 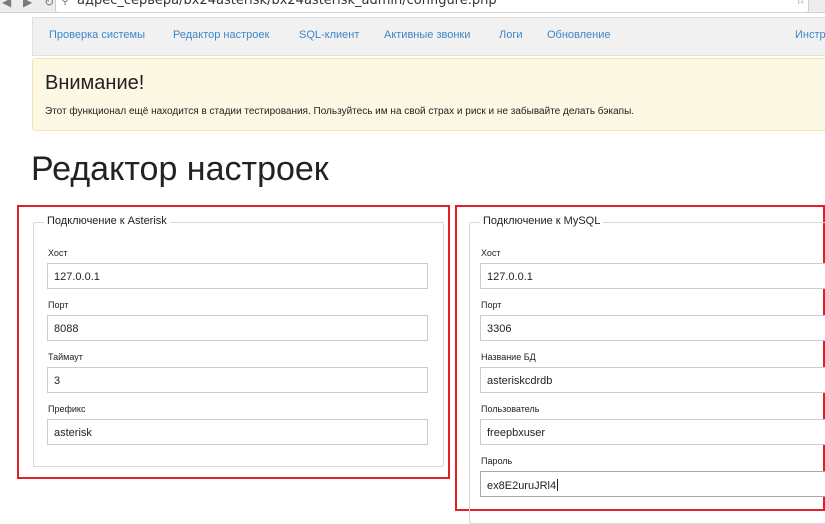 I want to click on asterisk-timeout-input: 3, so click(x=237, y=380).